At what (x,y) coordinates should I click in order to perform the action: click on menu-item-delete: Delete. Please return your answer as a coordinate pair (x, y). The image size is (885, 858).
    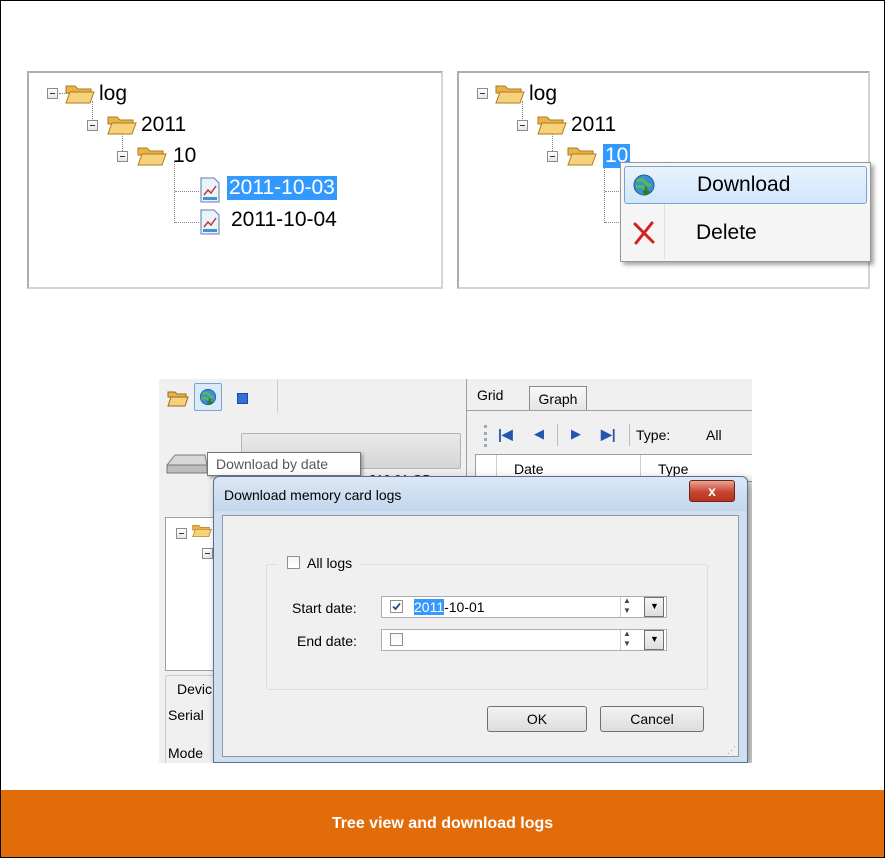
    Looking at the image, I should click on (745, 233).